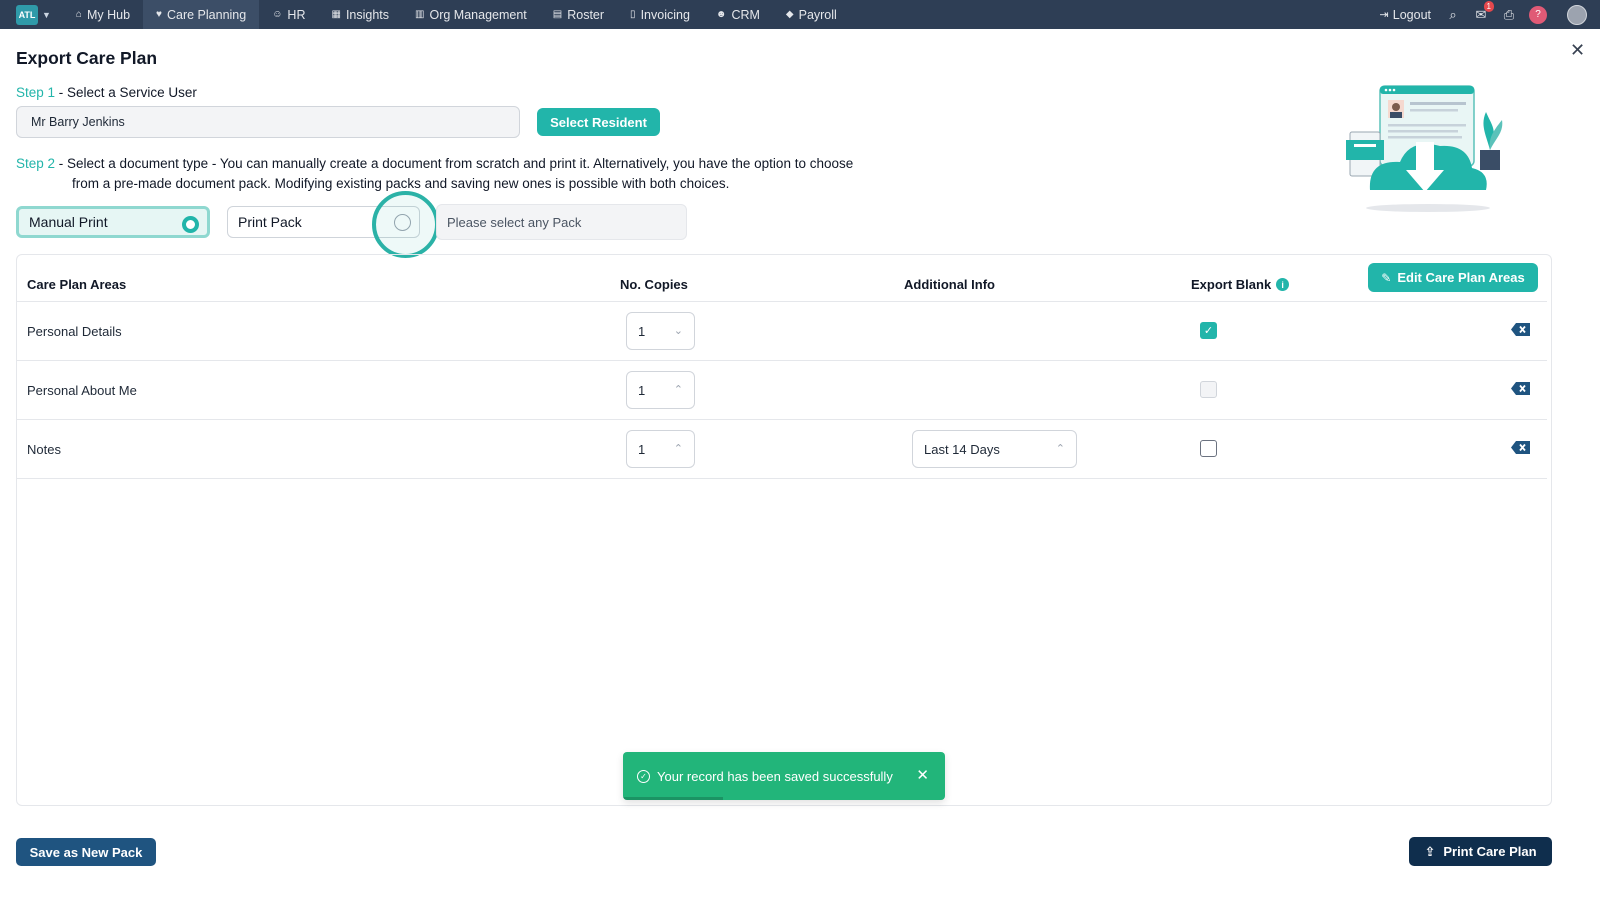 This screenshot has height=900, width=1600. What do you see at coordinates (1490, 851) in the screenshot?
I see `print-care-plan-label: Print Care Plan` at bounding box center [1490, 851].